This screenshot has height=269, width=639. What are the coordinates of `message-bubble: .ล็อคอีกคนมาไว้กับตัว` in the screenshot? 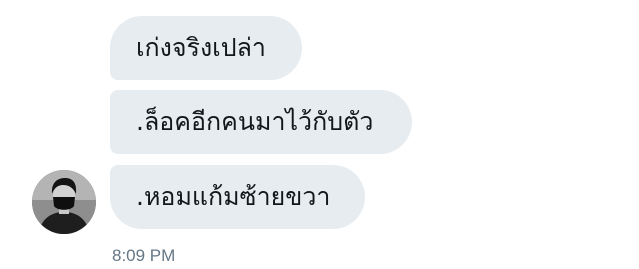 It's located at (261, 122).